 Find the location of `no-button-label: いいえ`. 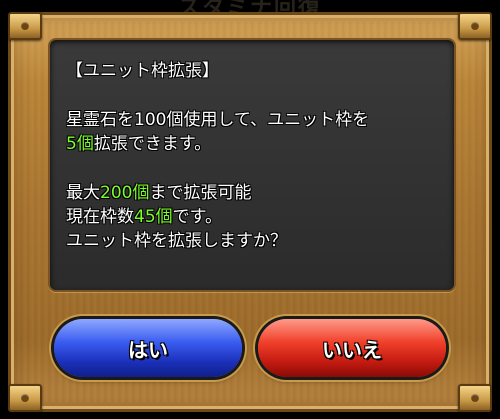

no-button-label: いいえ is located at coordinates (352, 349).